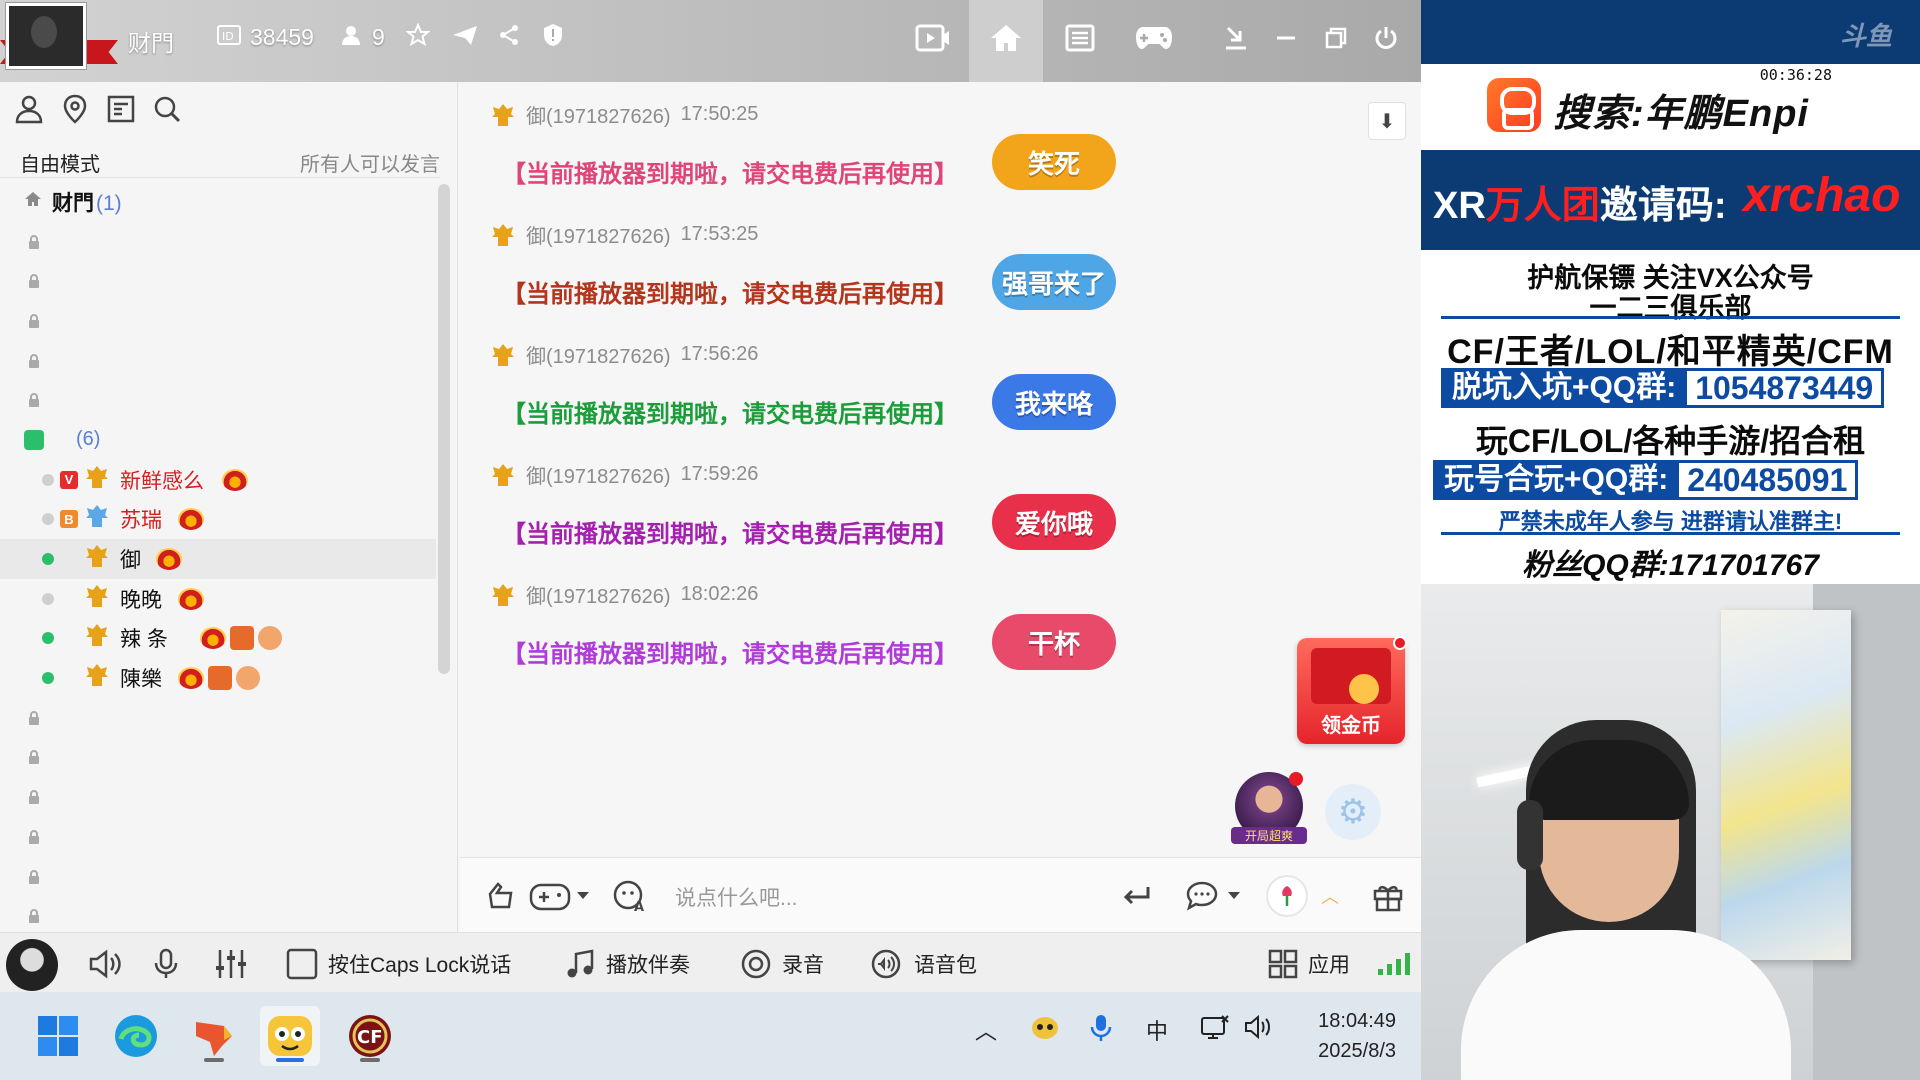 This screenshot has width=1920, height=1080. What do you see at coordinates (1006, 38) in the screenshot?
I see `home-icon` at bounding box center [1006, 38].